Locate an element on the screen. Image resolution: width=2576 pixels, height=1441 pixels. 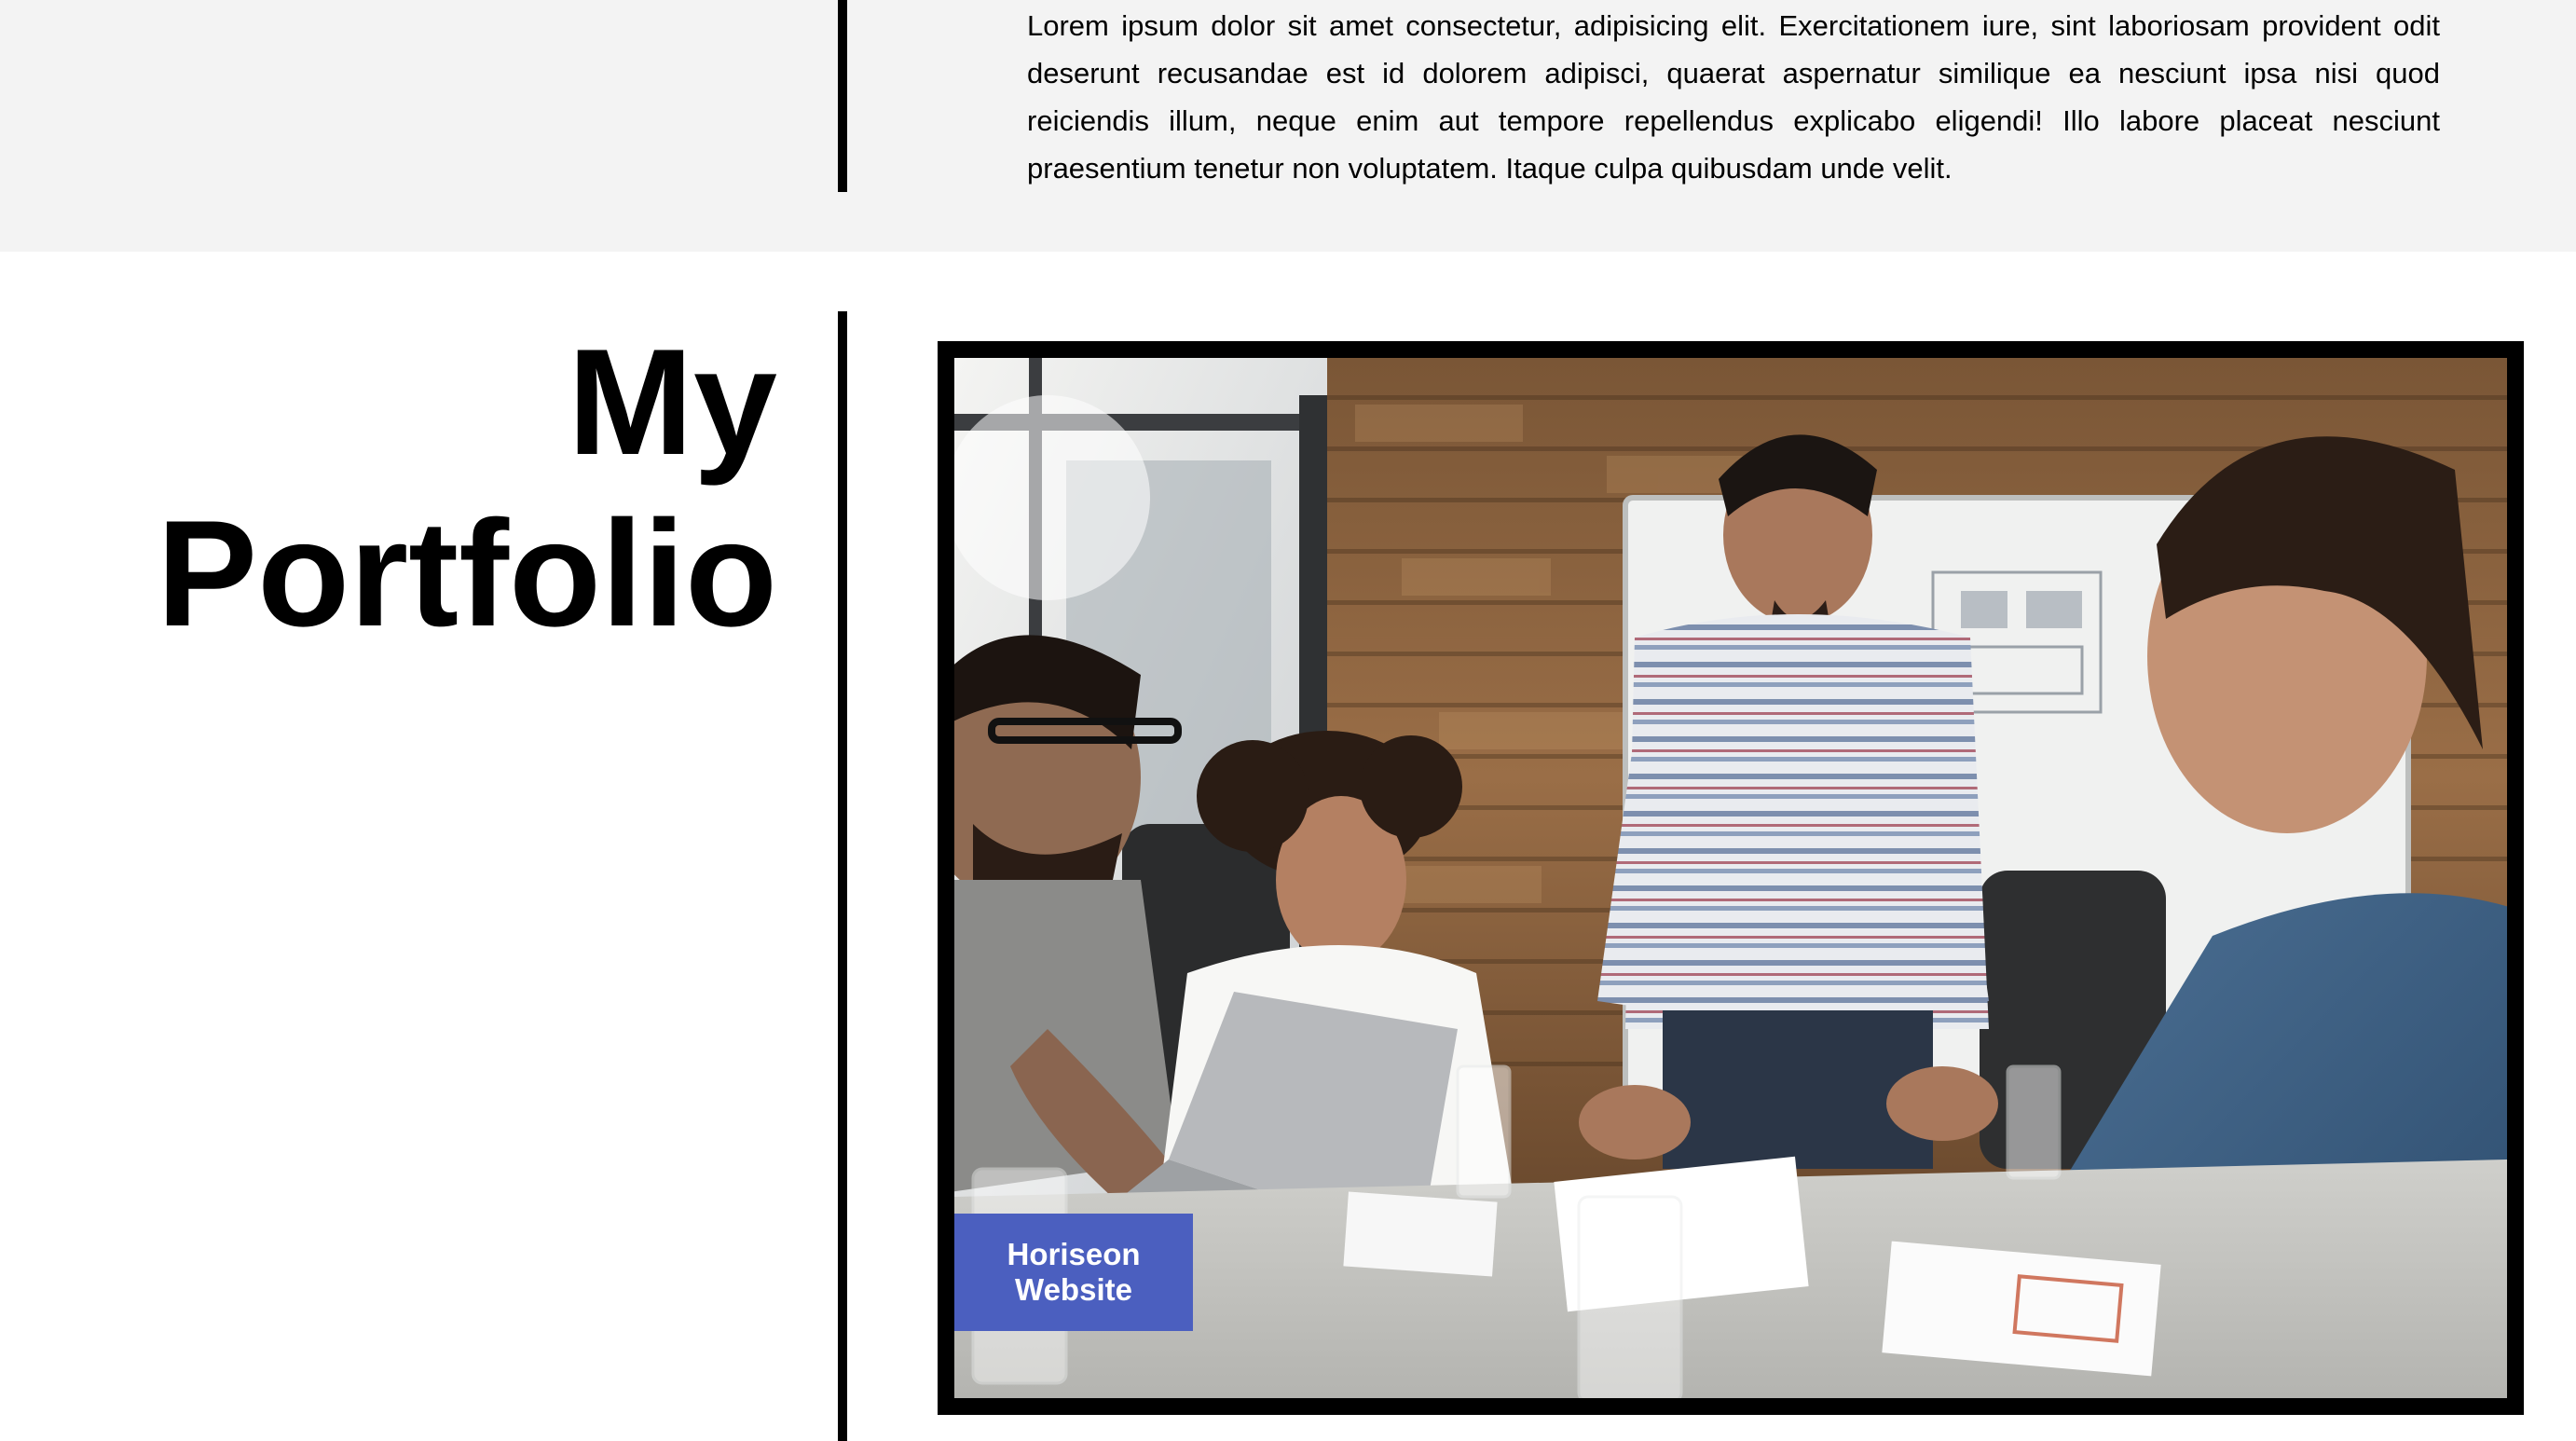
project-label: Horiseon Website is located at coordinates (1073, 1272).